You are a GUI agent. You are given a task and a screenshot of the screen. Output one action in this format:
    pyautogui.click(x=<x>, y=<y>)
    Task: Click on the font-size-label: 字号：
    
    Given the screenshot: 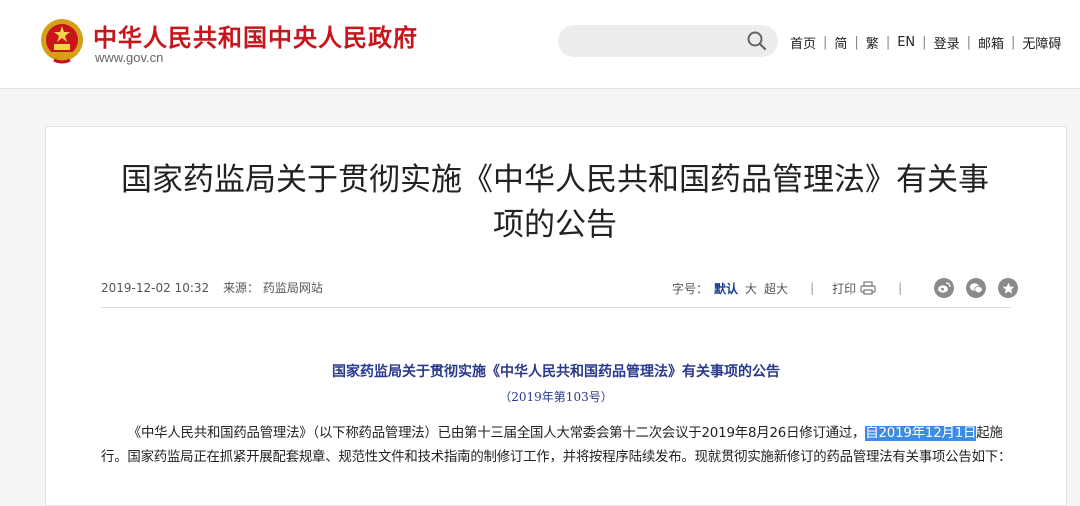 What is the action you would take?
    pyautogui.click(x=690, y=288)
    